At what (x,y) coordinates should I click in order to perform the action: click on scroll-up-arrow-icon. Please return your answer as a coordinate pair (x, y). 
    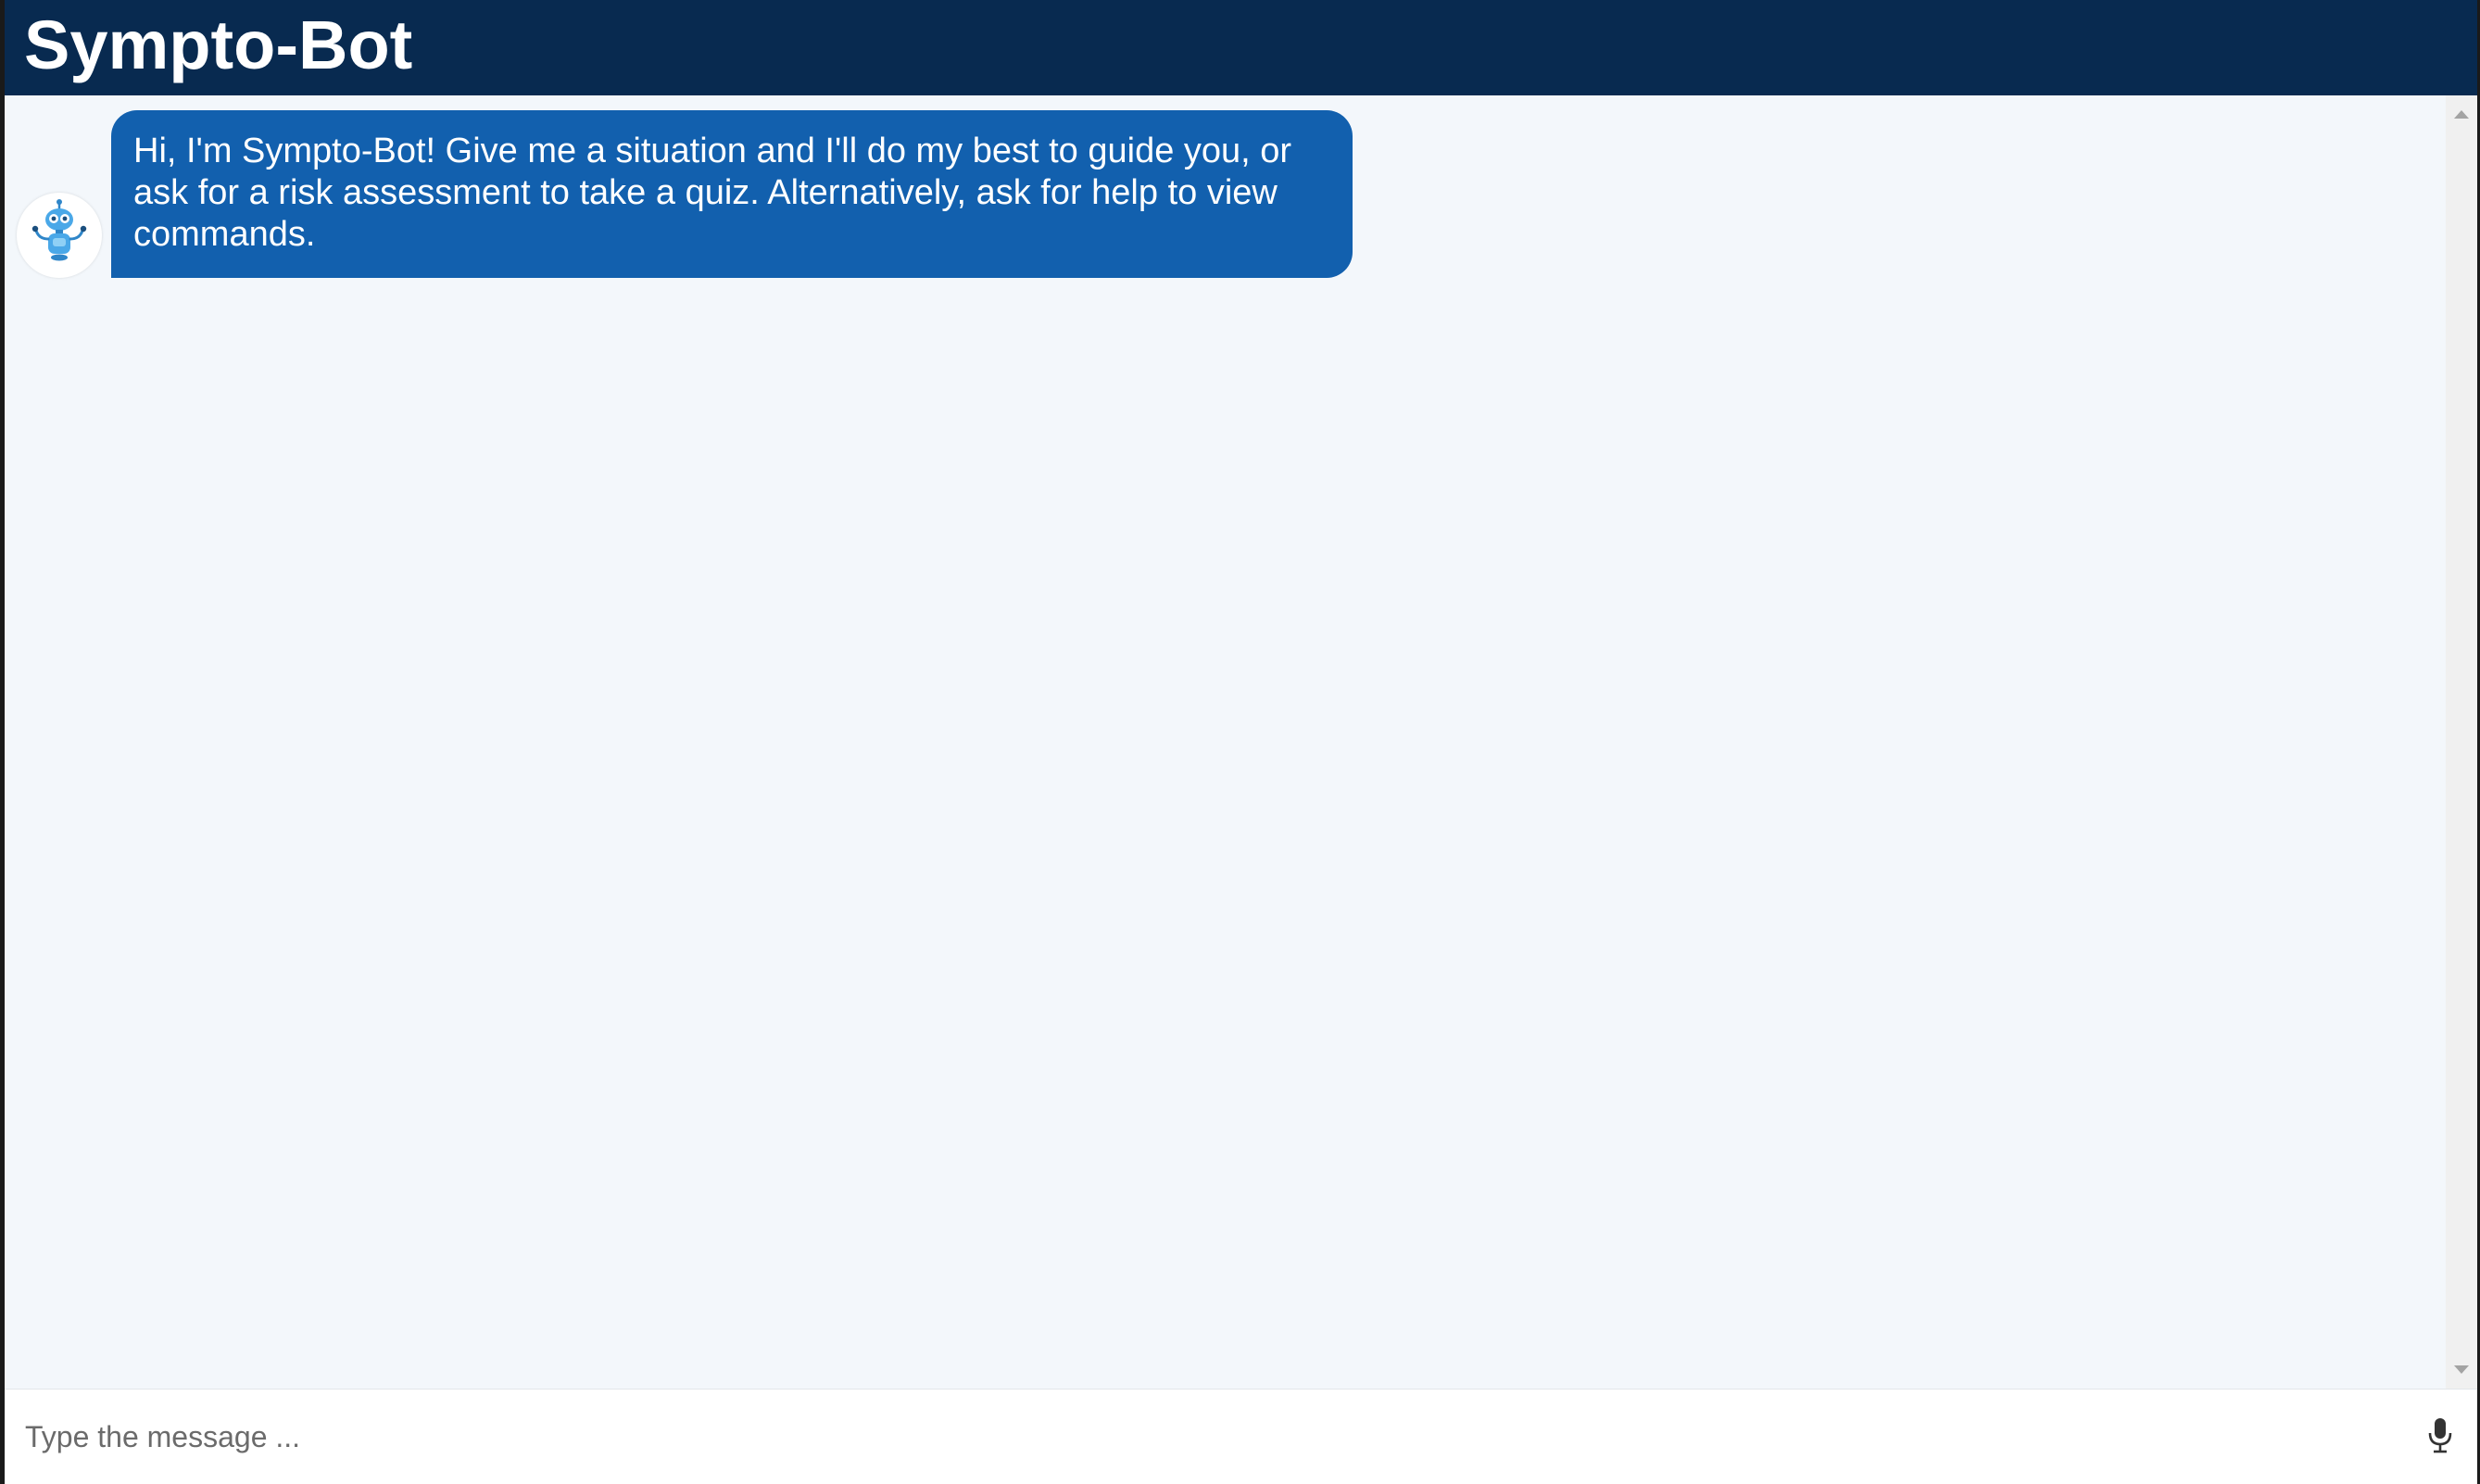
    Looking at the image, I should click on (2461, 114).